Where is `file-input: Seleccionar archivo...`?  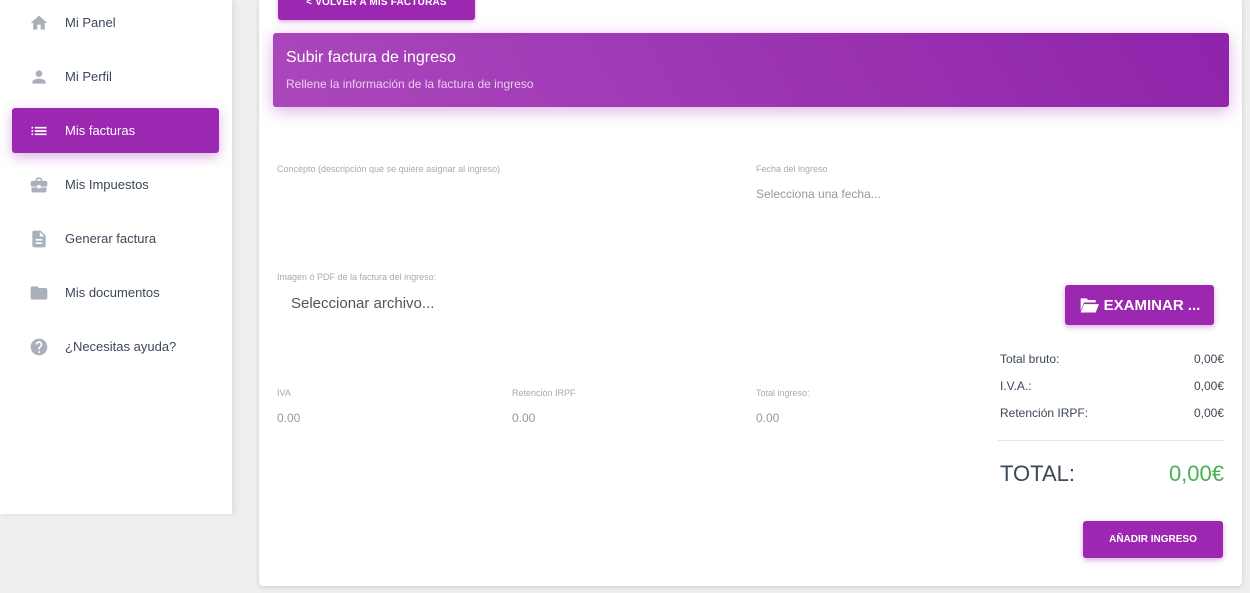
file-input: Seleccionar archivo... is located at coordinates (362, 303).